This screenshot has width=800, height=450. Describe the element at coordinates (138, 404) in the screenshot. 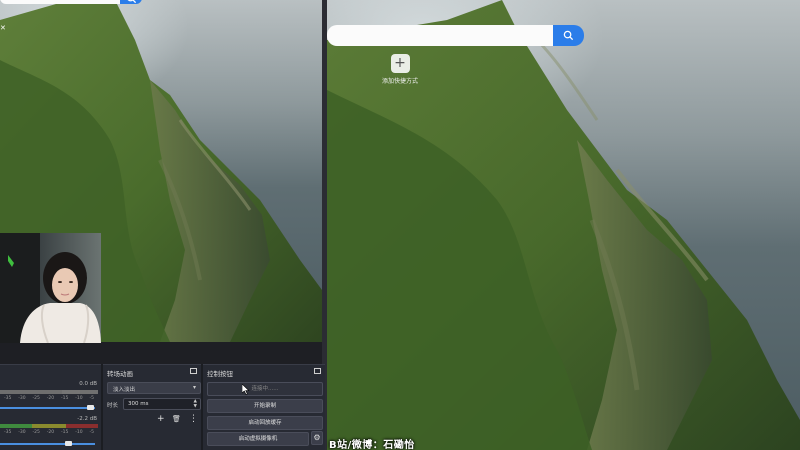

I see `duration-value: 300 ms` at that location.